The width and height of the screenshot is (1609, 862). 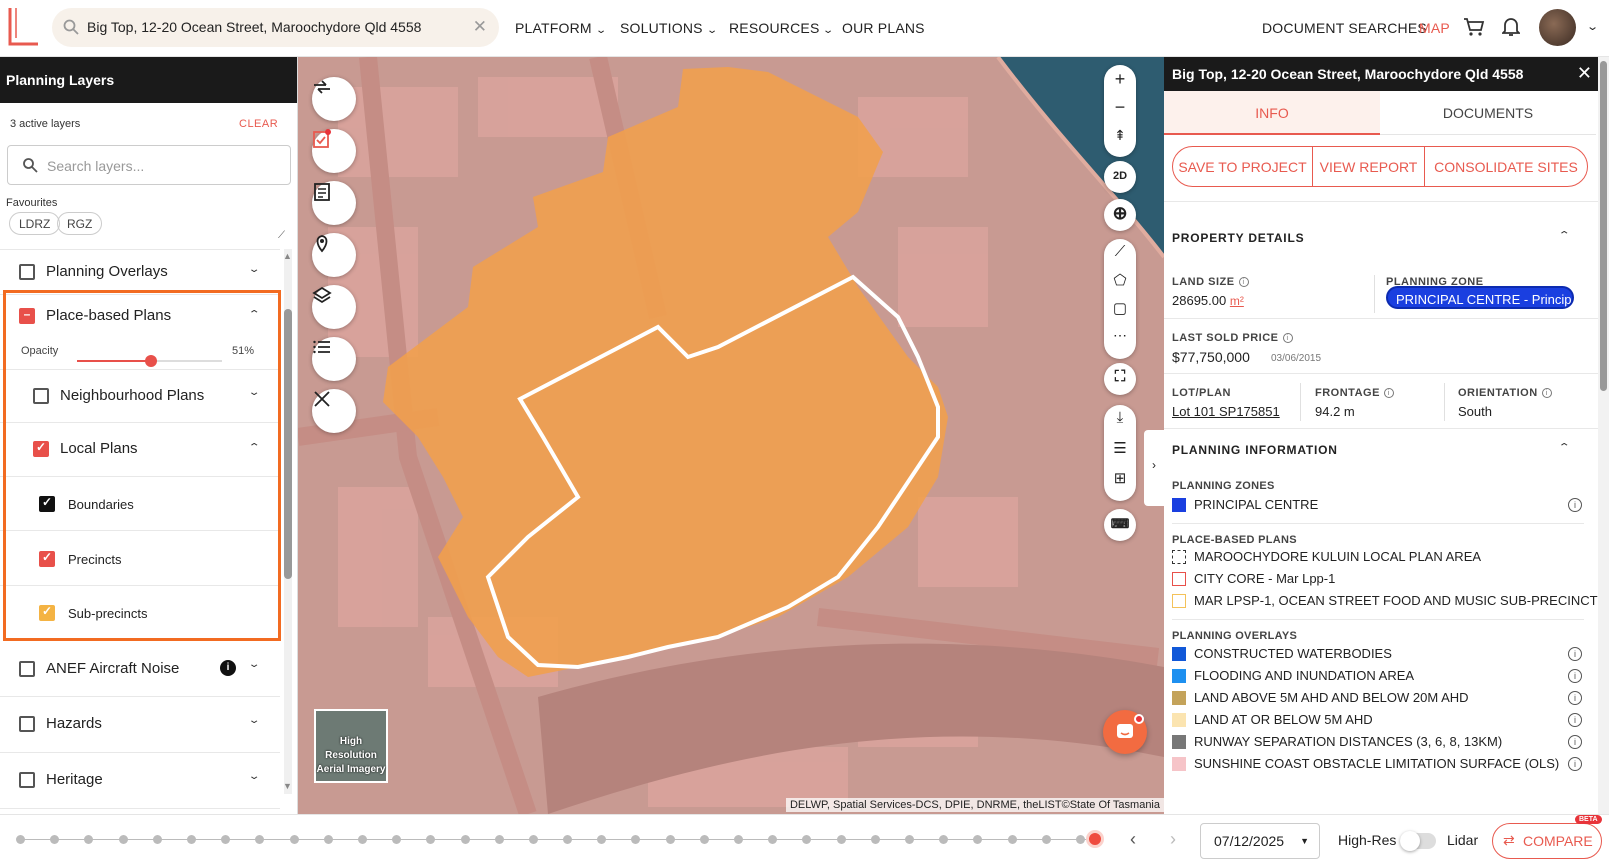 I want to click on planning-zone-badge: PRINCIPAL CENTRE - Principal Centre Zone, so click(x=1480, y=297).